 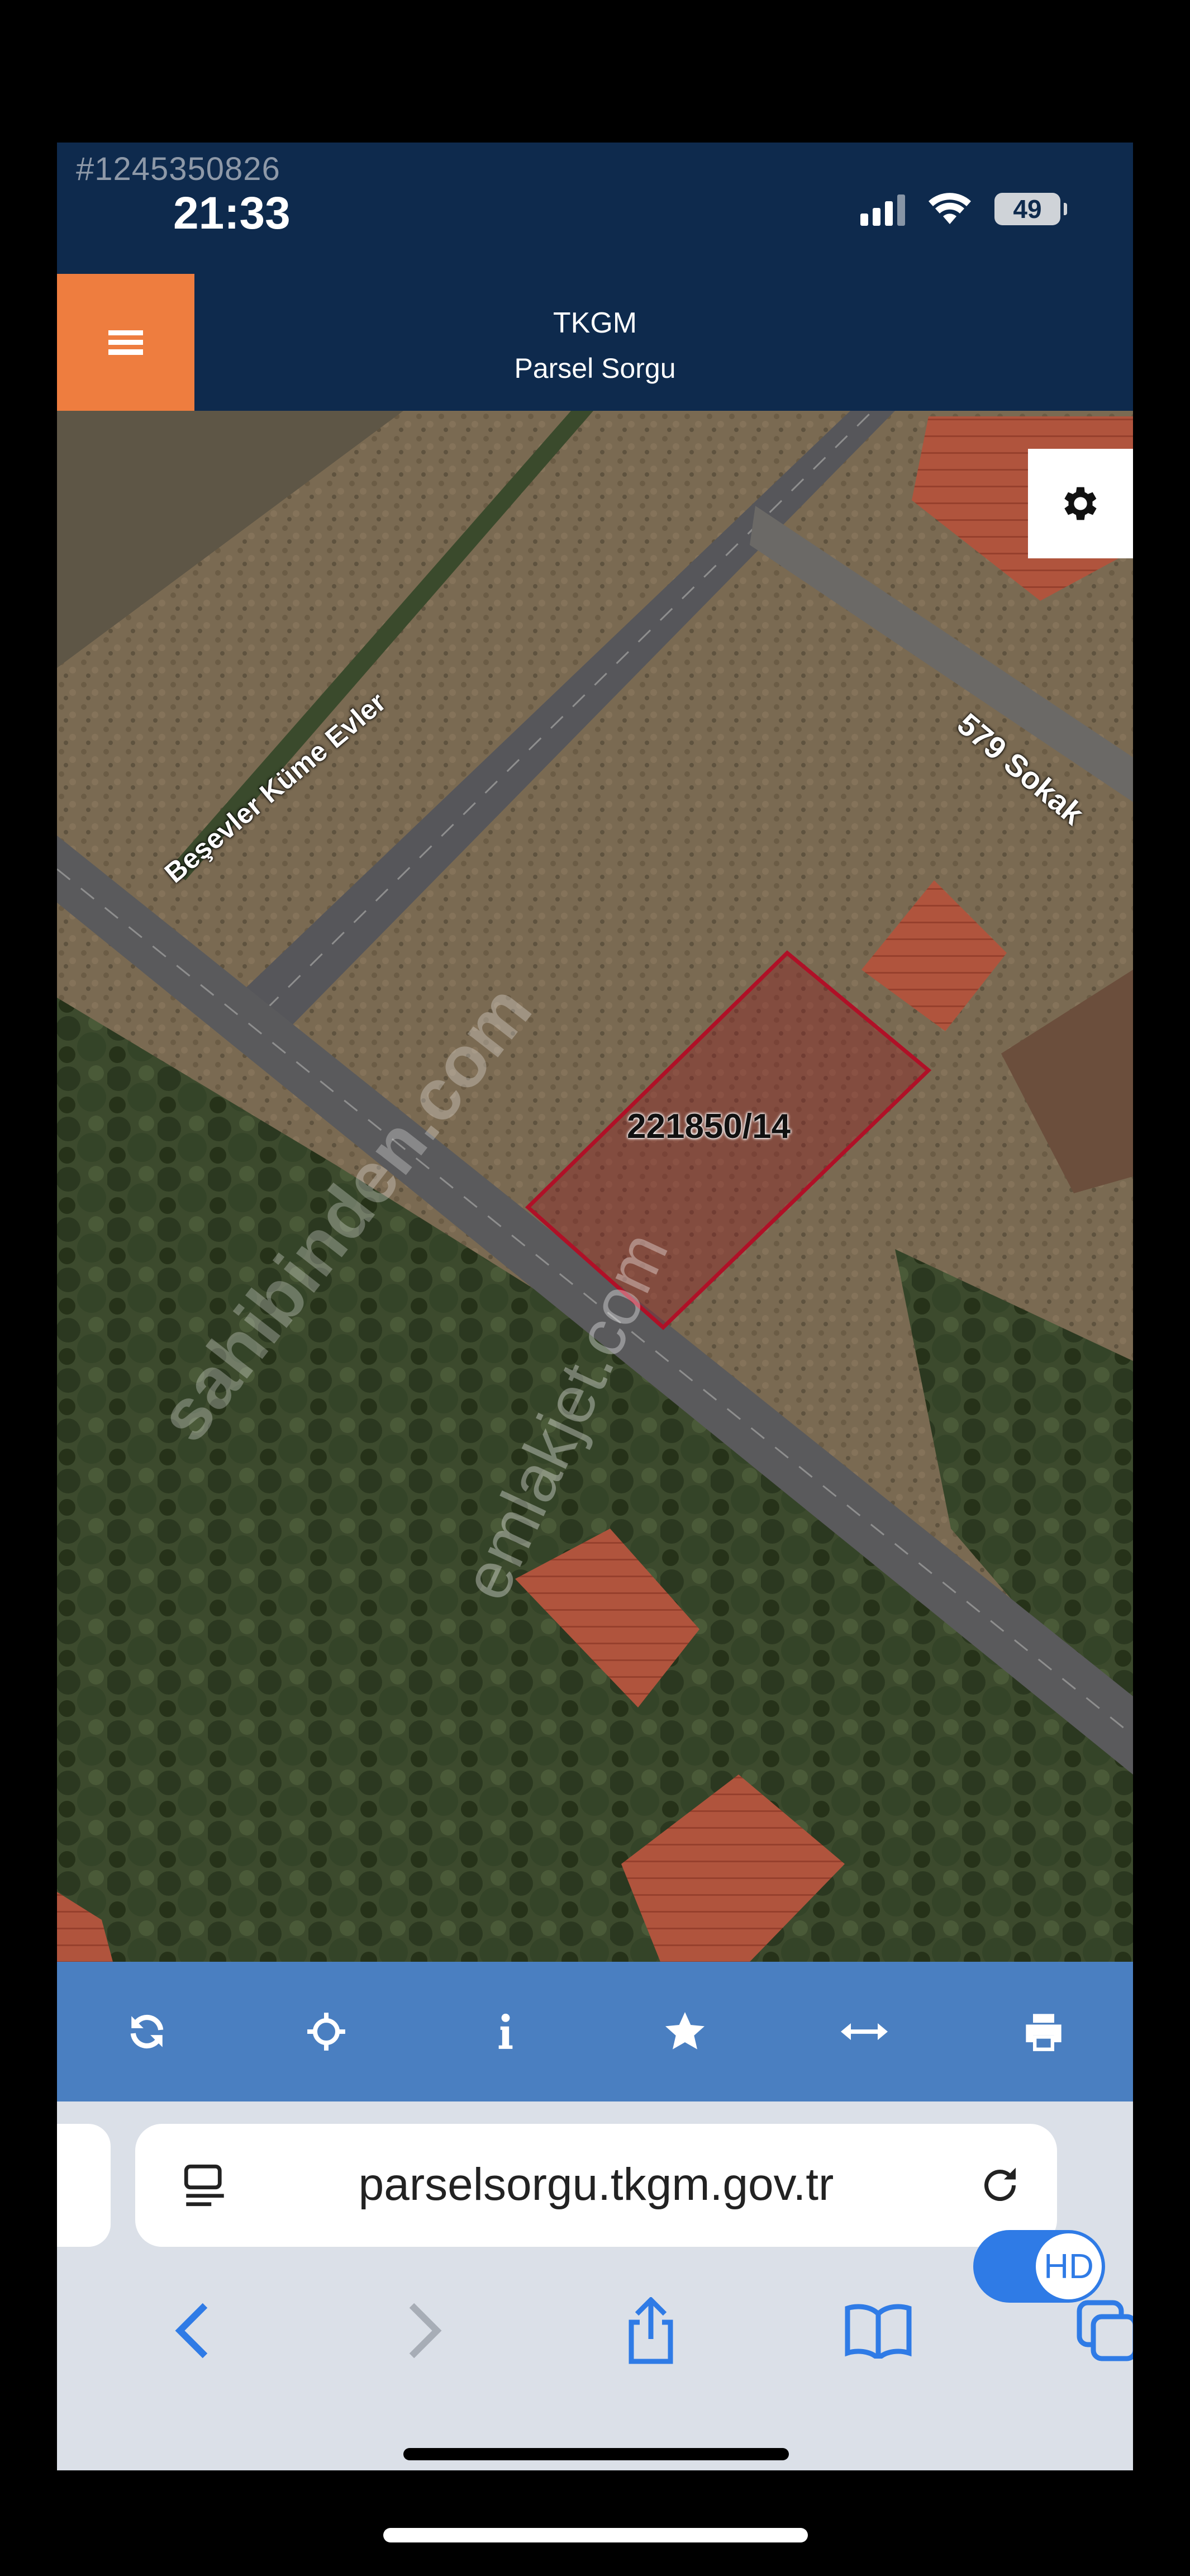 I want to click on listing-id: #1245350826, so click(x=178, y=169).